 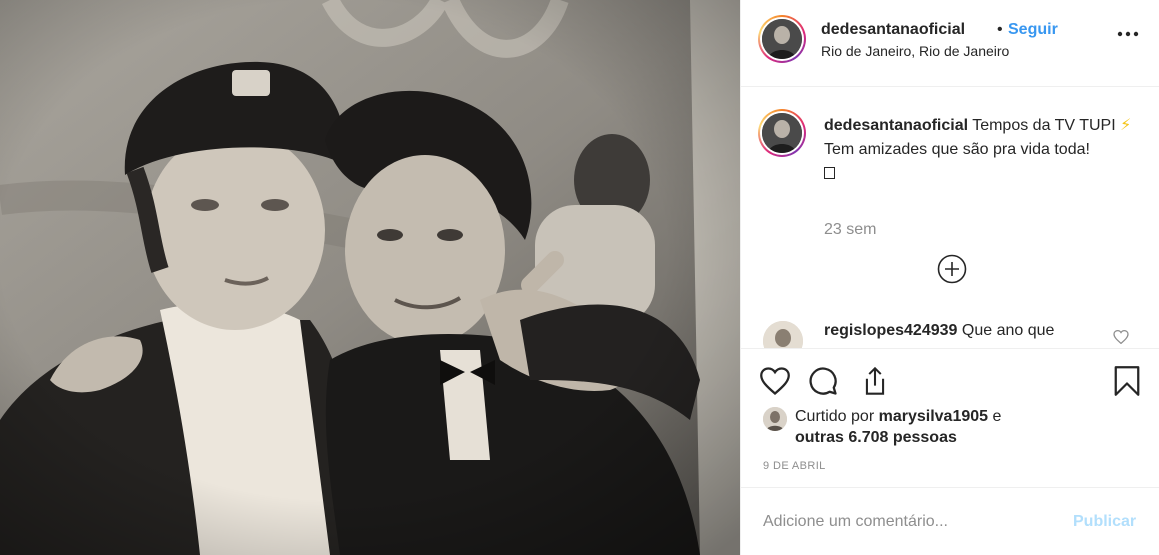 I want to click on author-avatar, so click(x=782, y=39).